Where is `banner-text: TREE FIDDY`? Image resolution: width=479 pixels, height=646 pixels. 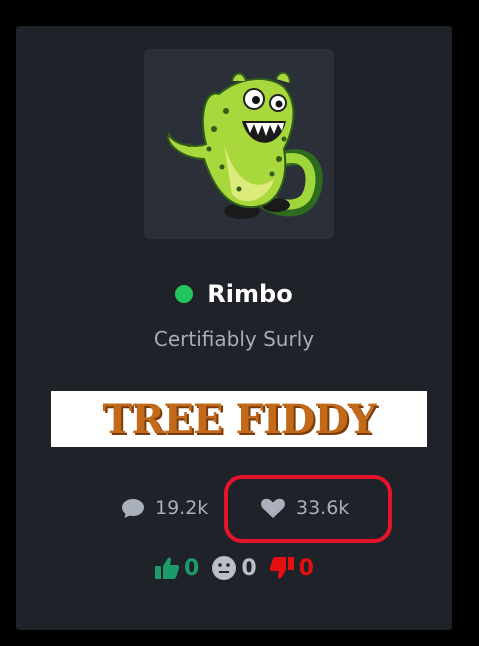
banner-text: TREE FIDDY is located at coordinates (239, 419).